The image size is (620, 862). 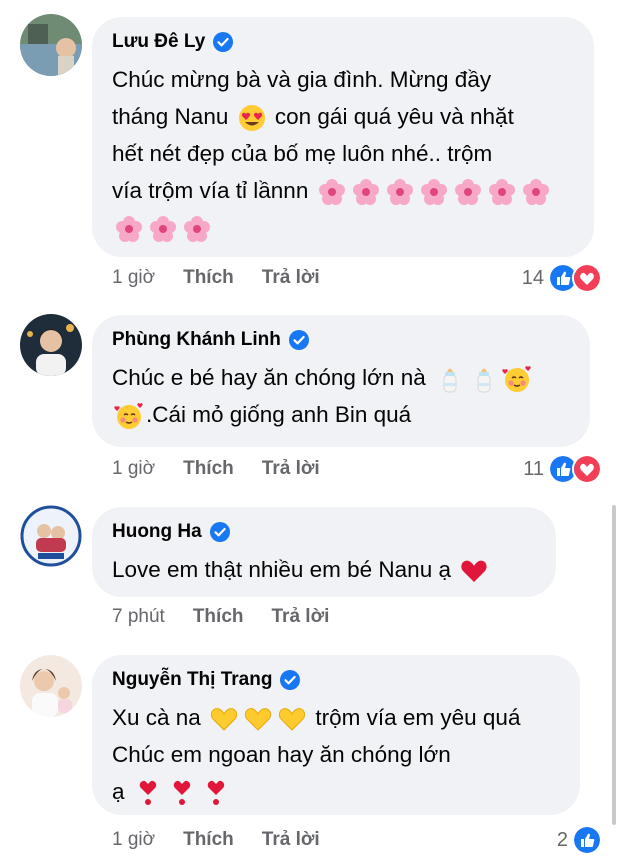 What do you see at coordinates (562, 839) in the screenshot?
I see `reaction-count: 2` at bounding box center [562, 839].